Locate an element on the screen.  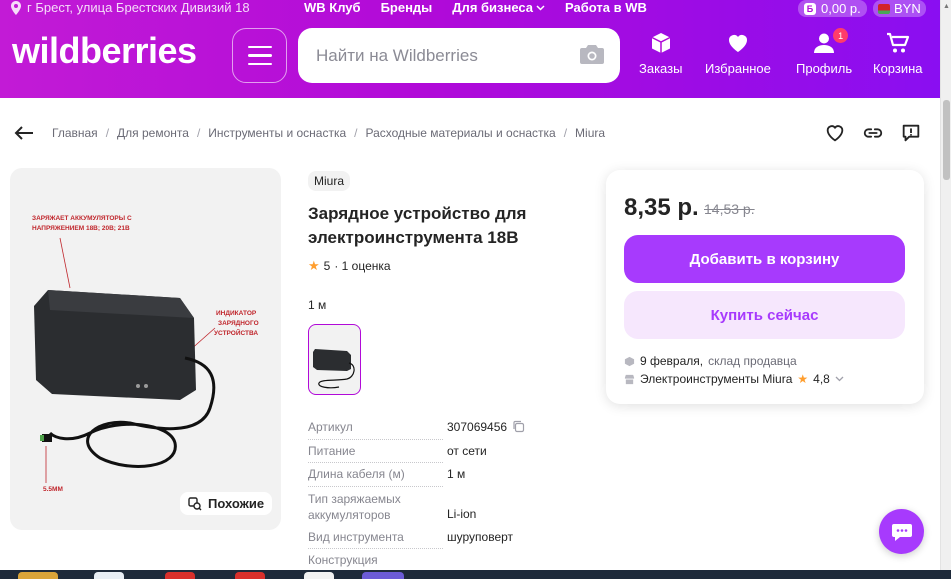
product-rating: ★ 5 · 1 оценка is located at coordinates (349, 266).